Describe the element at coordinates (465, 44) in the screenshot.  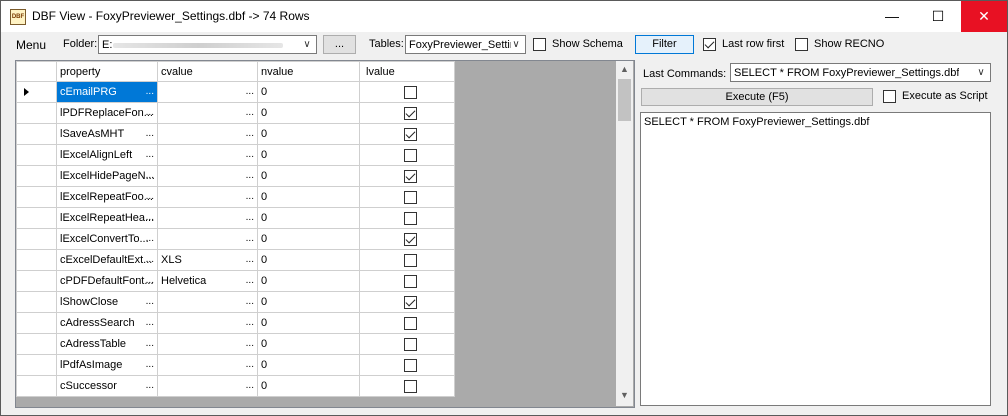
I see `tables-combo: FoxyPreviewer_Settir ∨` at that location.